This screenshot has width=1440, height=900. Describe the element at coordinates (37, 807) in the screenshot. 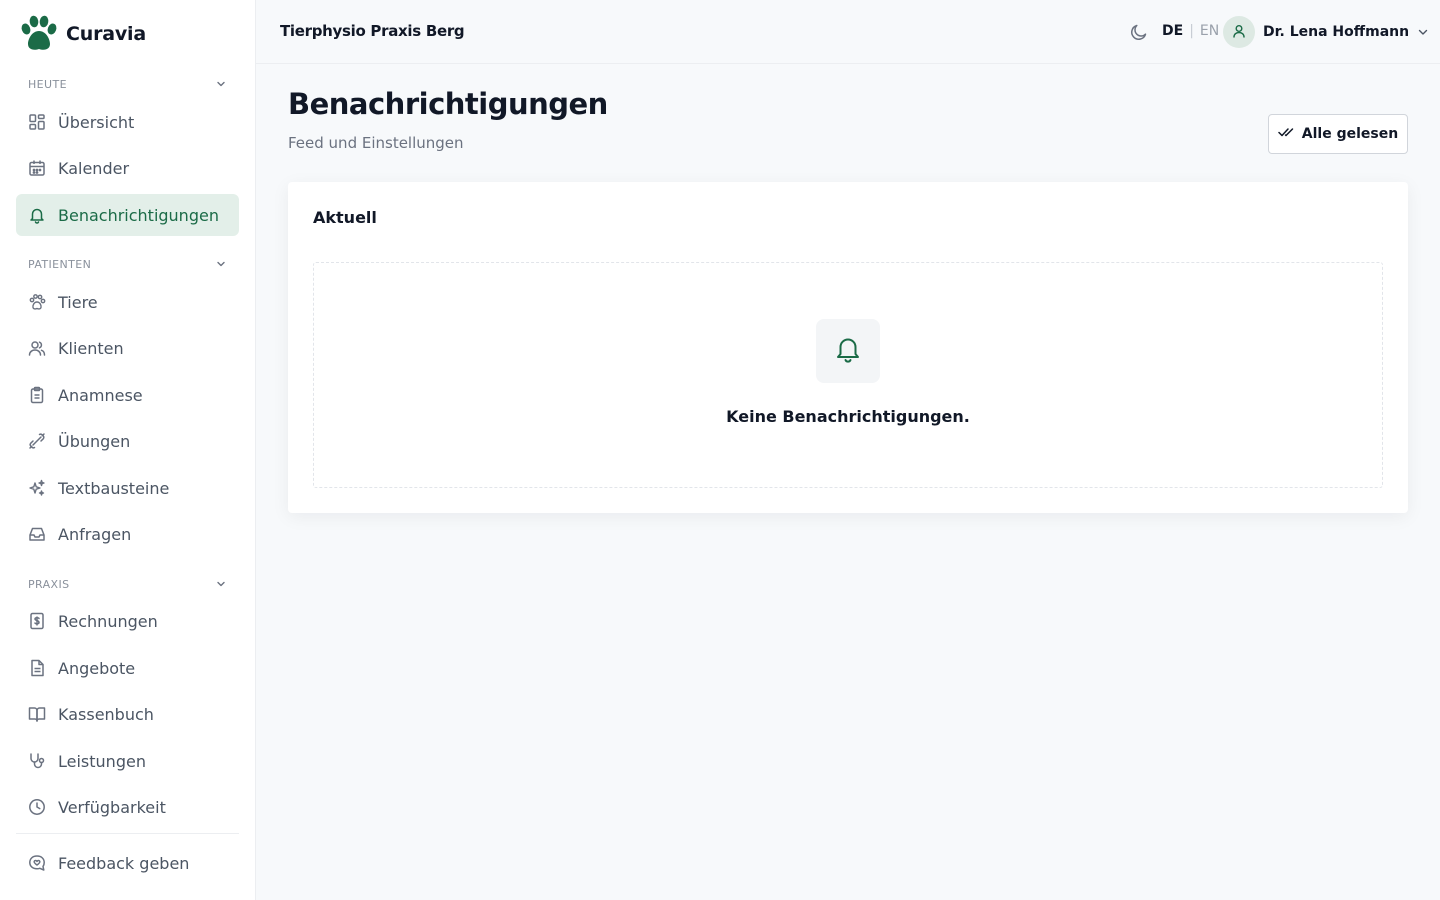

I see `clock-icon` at that location.